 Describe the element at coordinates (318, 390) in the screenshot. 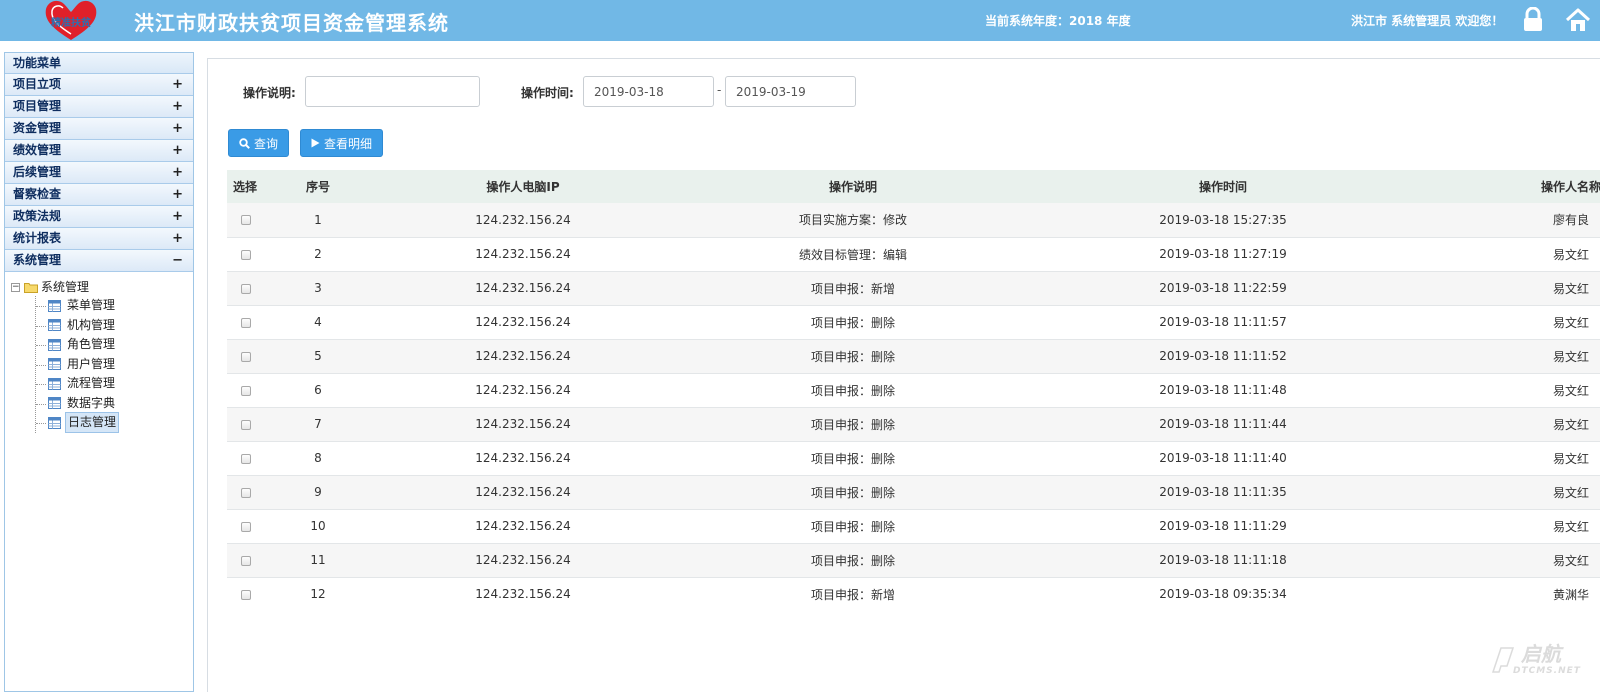

I see `cell-index: 6` at that location.